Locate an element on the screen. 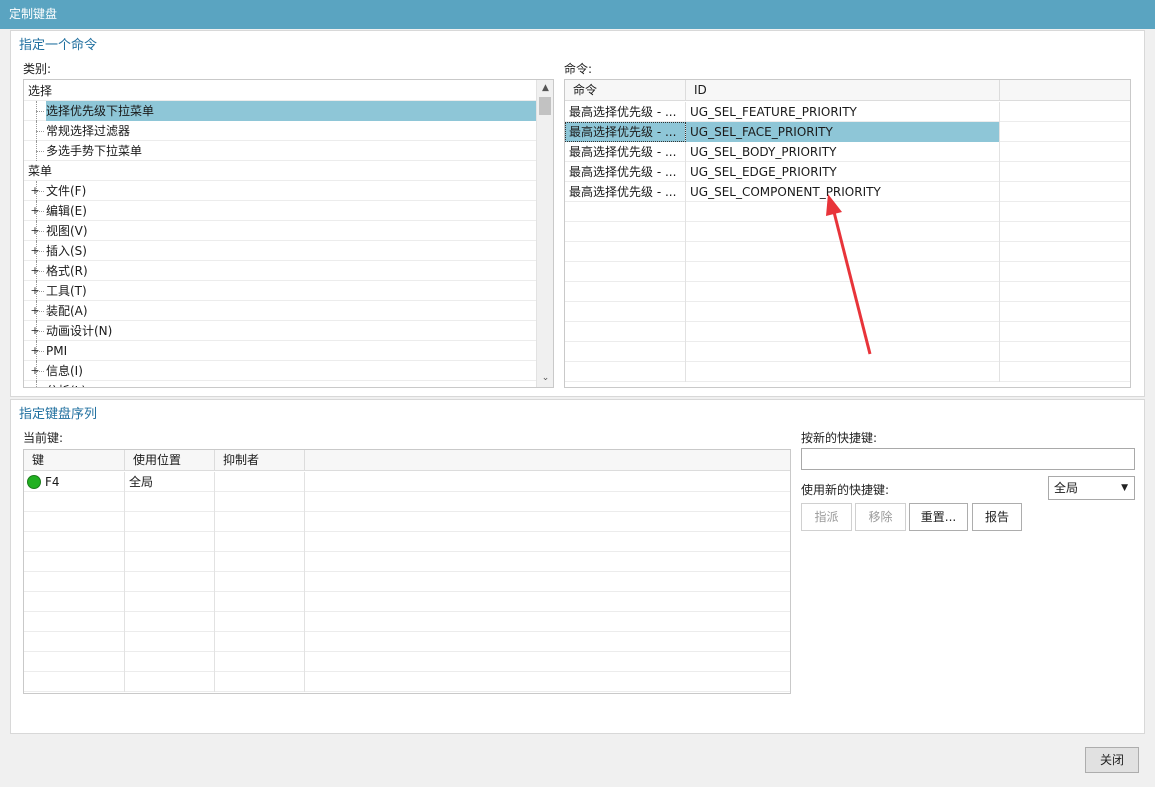 The image size is (1155, 787). column-header-key: 键 is located at coordinates (74, 460).